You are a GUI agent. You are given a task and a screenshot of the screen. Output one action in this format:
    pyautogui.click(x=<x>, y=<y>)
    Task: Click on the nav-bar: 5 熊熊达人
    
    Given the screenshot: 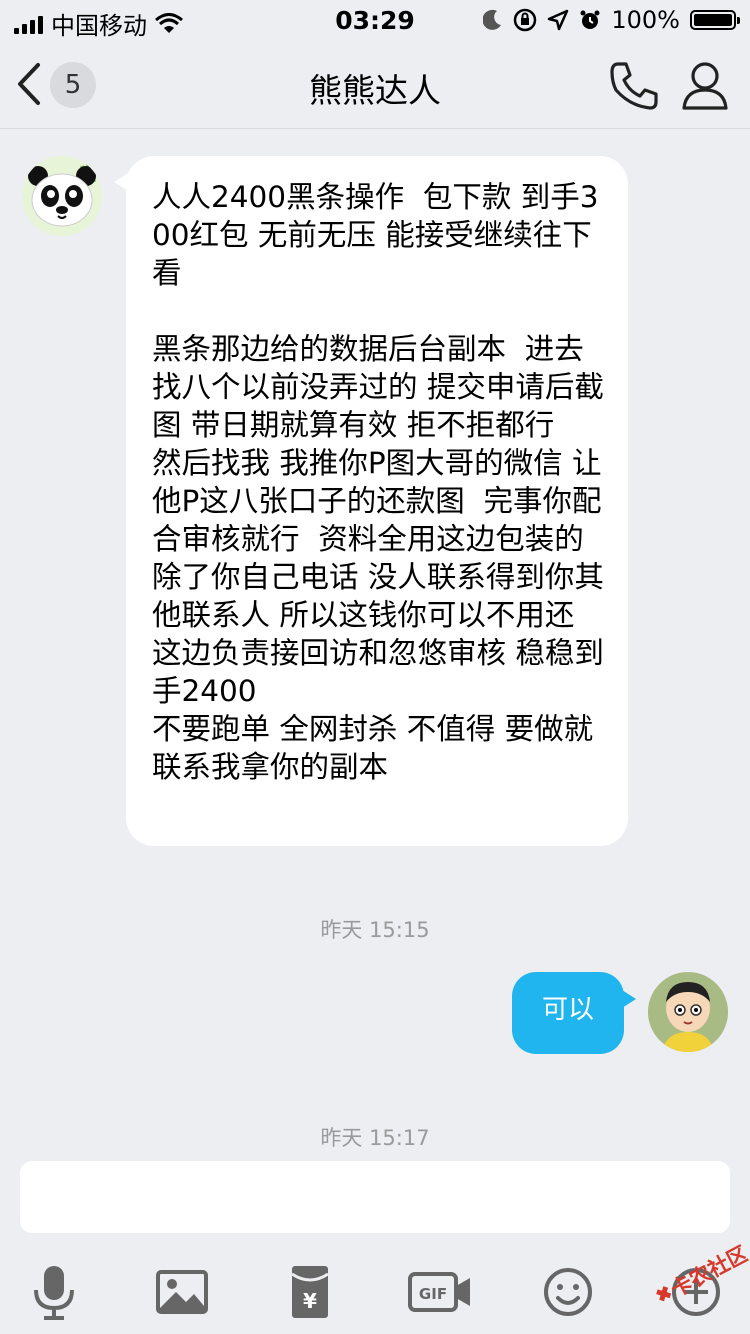 What is the action you would take?
    pyautogui.click(x=375, y=84)
    